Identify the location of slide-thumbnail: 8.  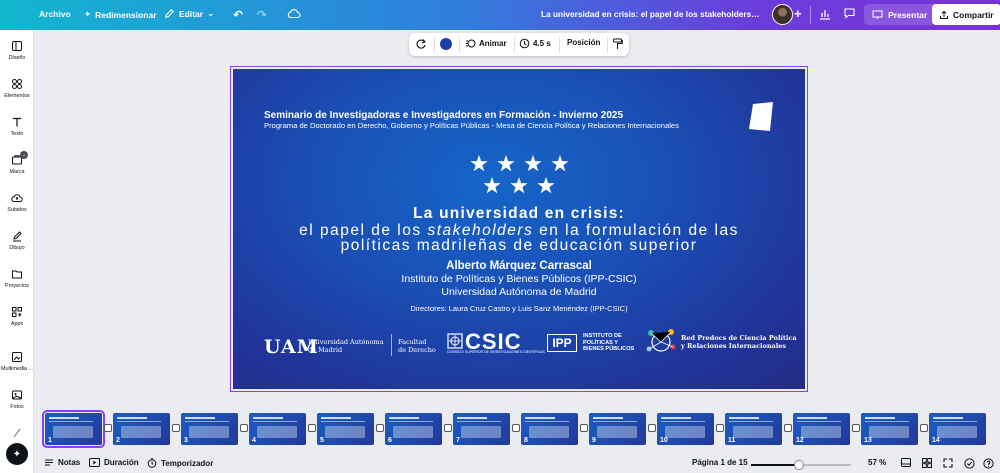
(549, 429).